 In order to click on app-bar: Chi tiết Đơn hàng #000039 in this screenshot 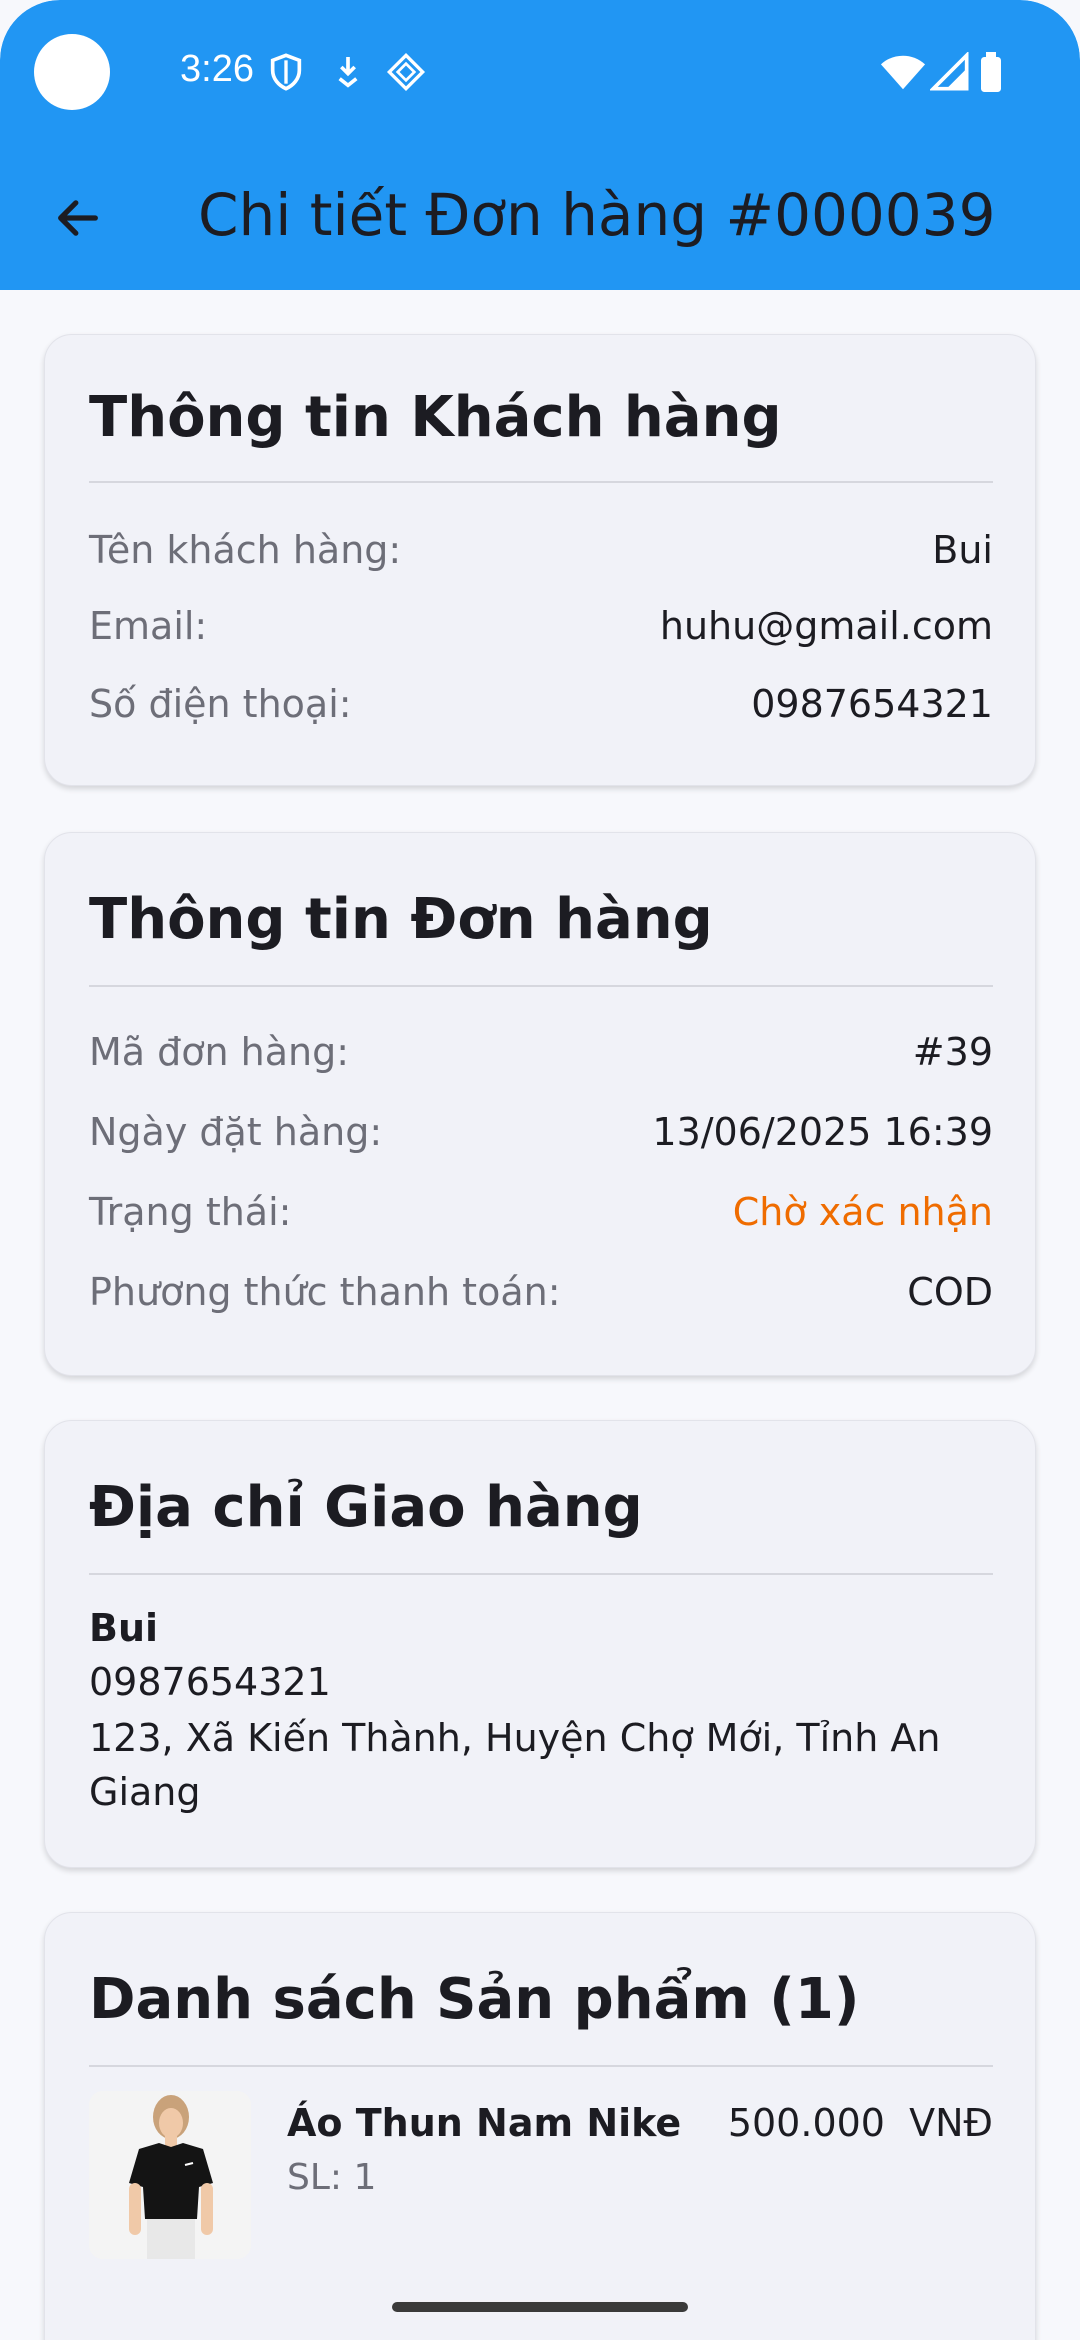, I will do `click(540, 217)`.